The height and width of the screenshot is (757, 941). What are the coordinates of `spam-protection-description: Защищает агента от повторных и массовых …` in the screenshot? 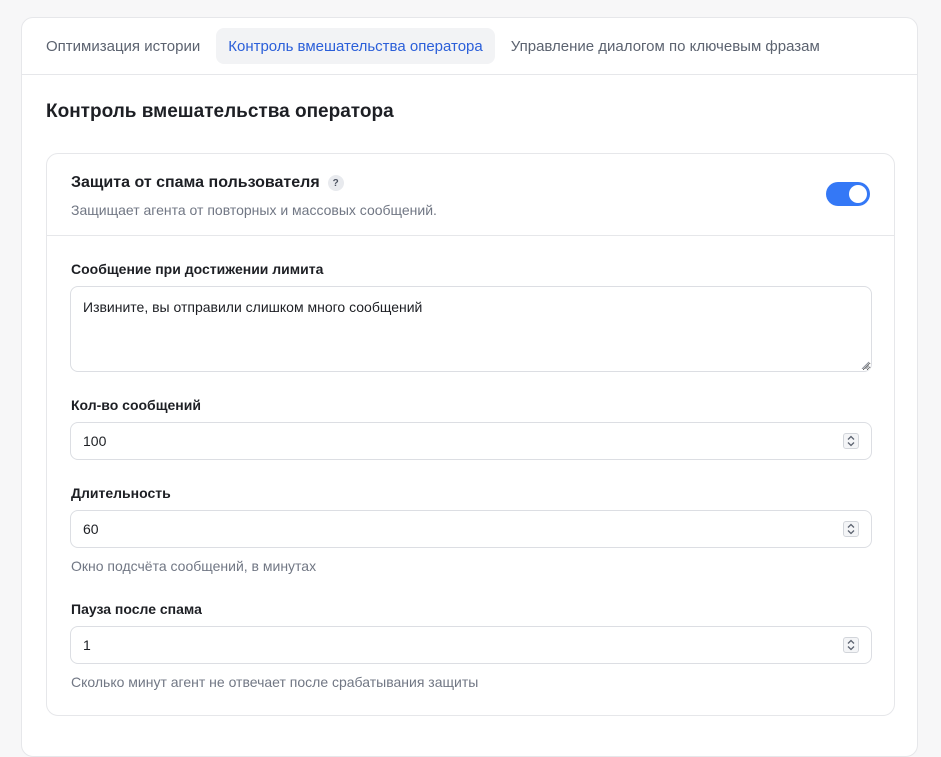 It's located at (254, 210).